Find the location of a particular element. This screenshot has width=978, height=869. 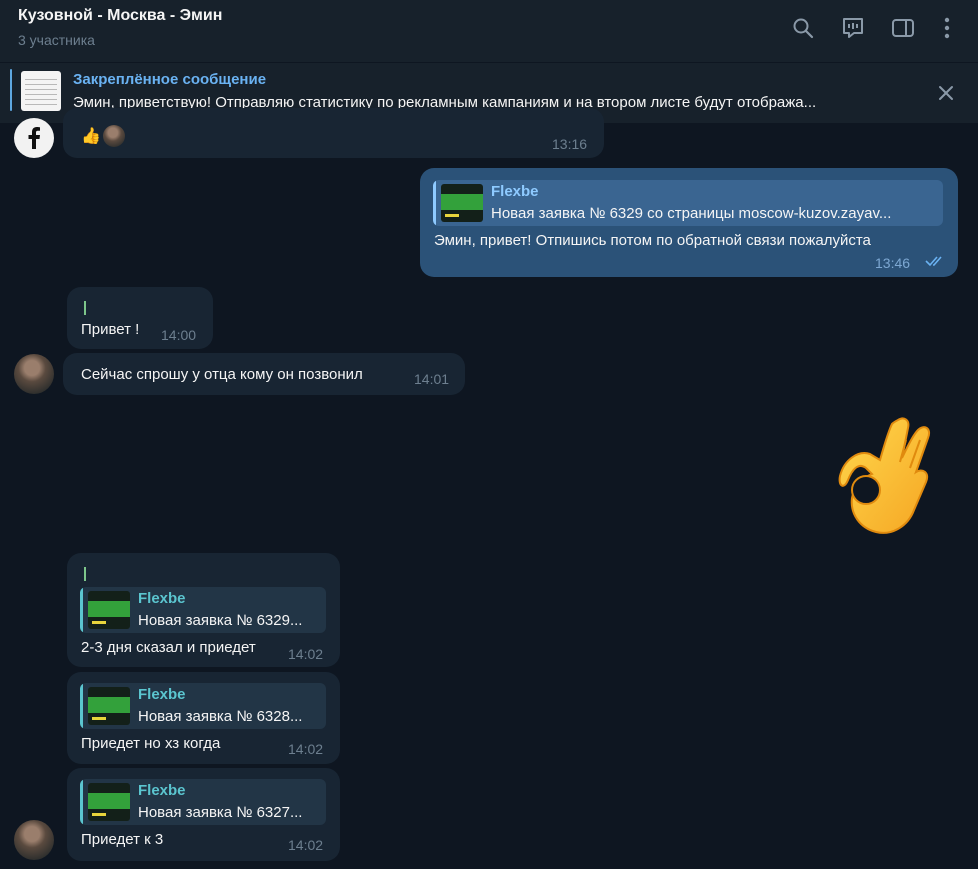

search-icon is located at coordinates (803, 28).